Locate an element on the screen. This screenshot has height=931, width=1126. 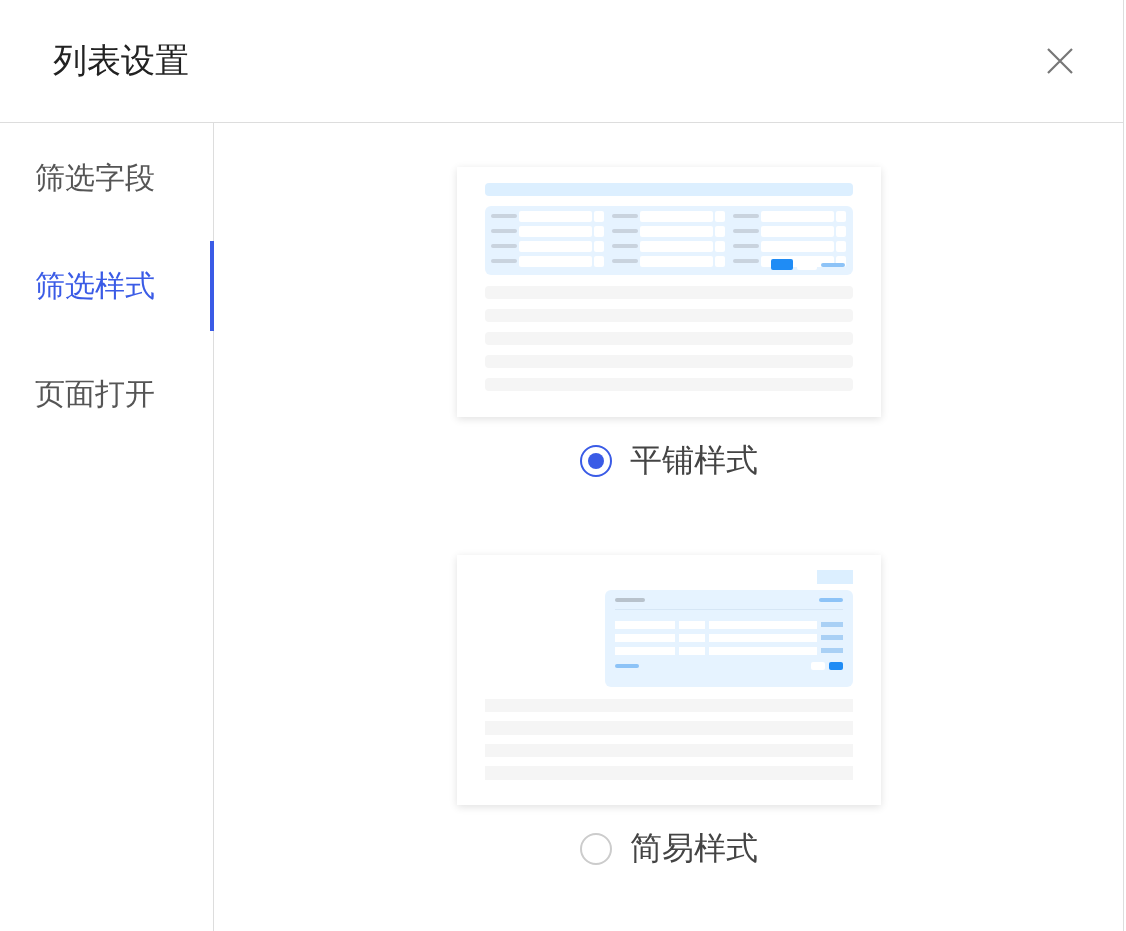
close-icon is located at coordinates (1060, 61).